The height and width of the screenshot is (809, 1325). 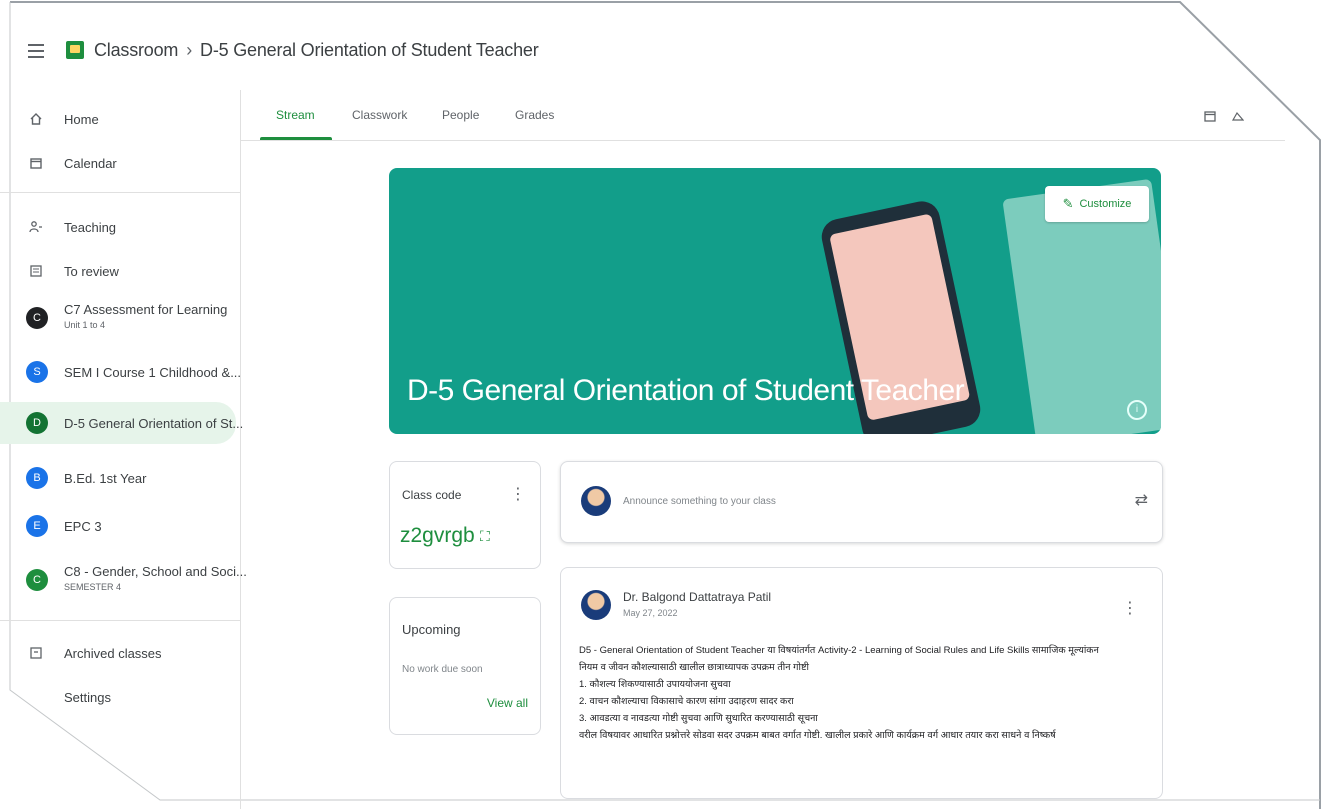 What do you see at coordinates (118, 227) in the screenshot?
I see `sidebar-item-teaching: Teaching` at bounding box center [118, 227].